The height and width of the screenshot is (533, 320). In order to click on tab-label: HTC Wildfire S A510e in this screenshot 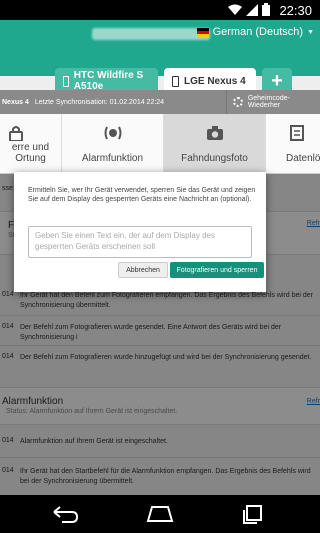, I will do `click(108, 81)`.